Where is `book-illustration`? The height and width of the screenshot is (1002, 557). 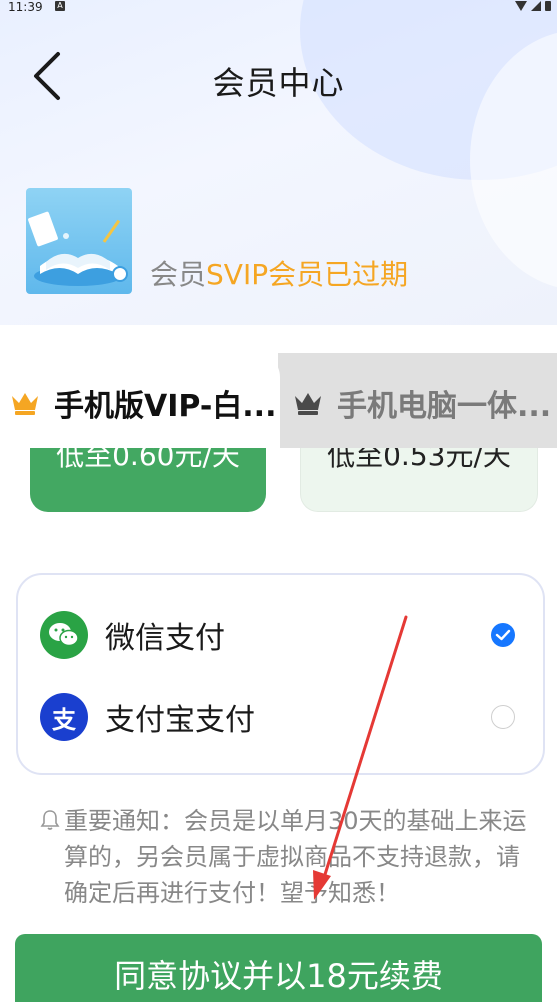
book-illustration is located at coordinates (78, 248).